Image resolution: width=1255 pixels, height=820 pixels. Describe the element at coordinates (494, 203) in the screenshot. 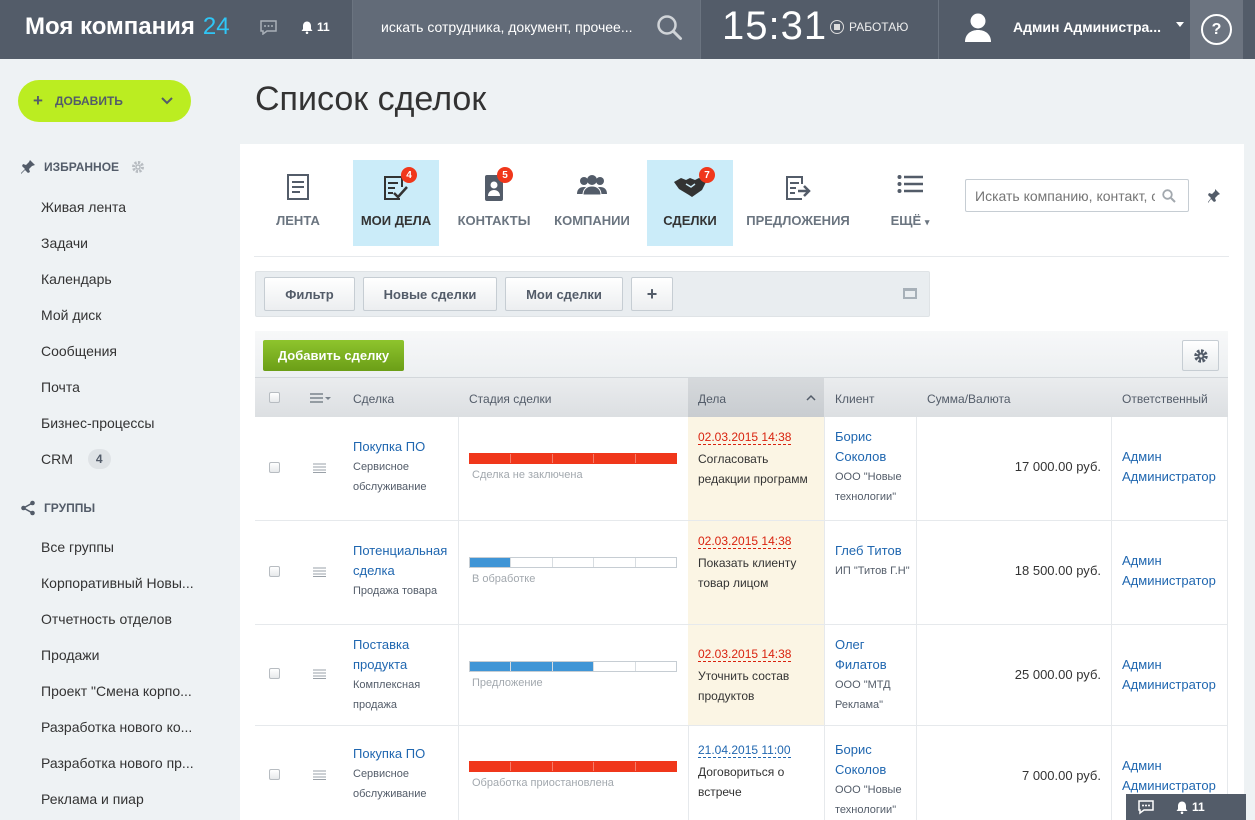

I see `tab-contacts: 5 КОНТАКТЫ` at that location.